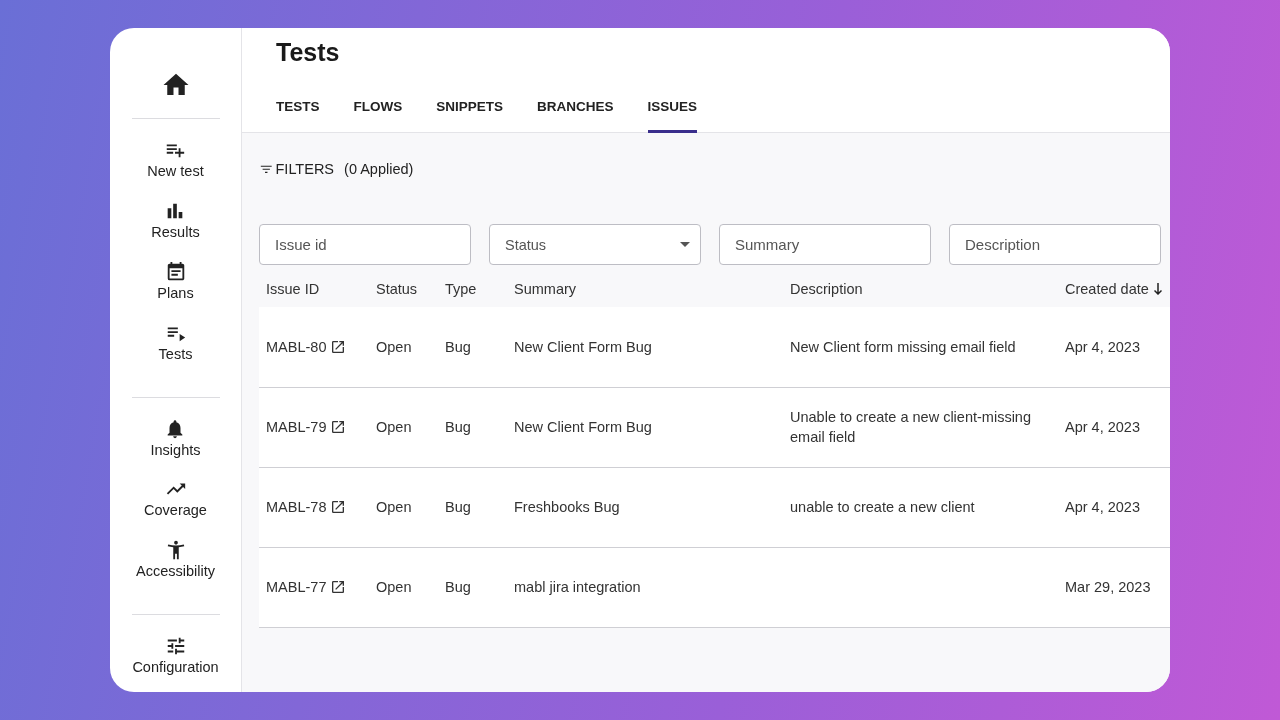 This screenshot has width=1280, height=720. Describe the element at coordinates (379, 169) in the screenshot. I see `filters-count: (0 Applied)` at that location.